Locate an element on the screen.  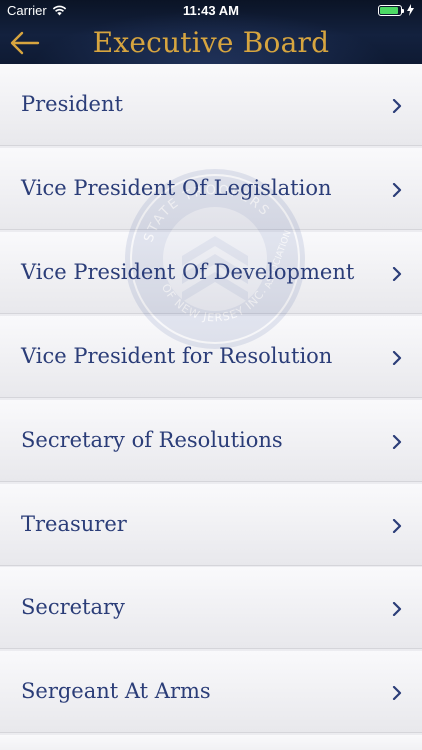
status-bar: Carrier 11:43 AM is located at coordinates (211, 11).